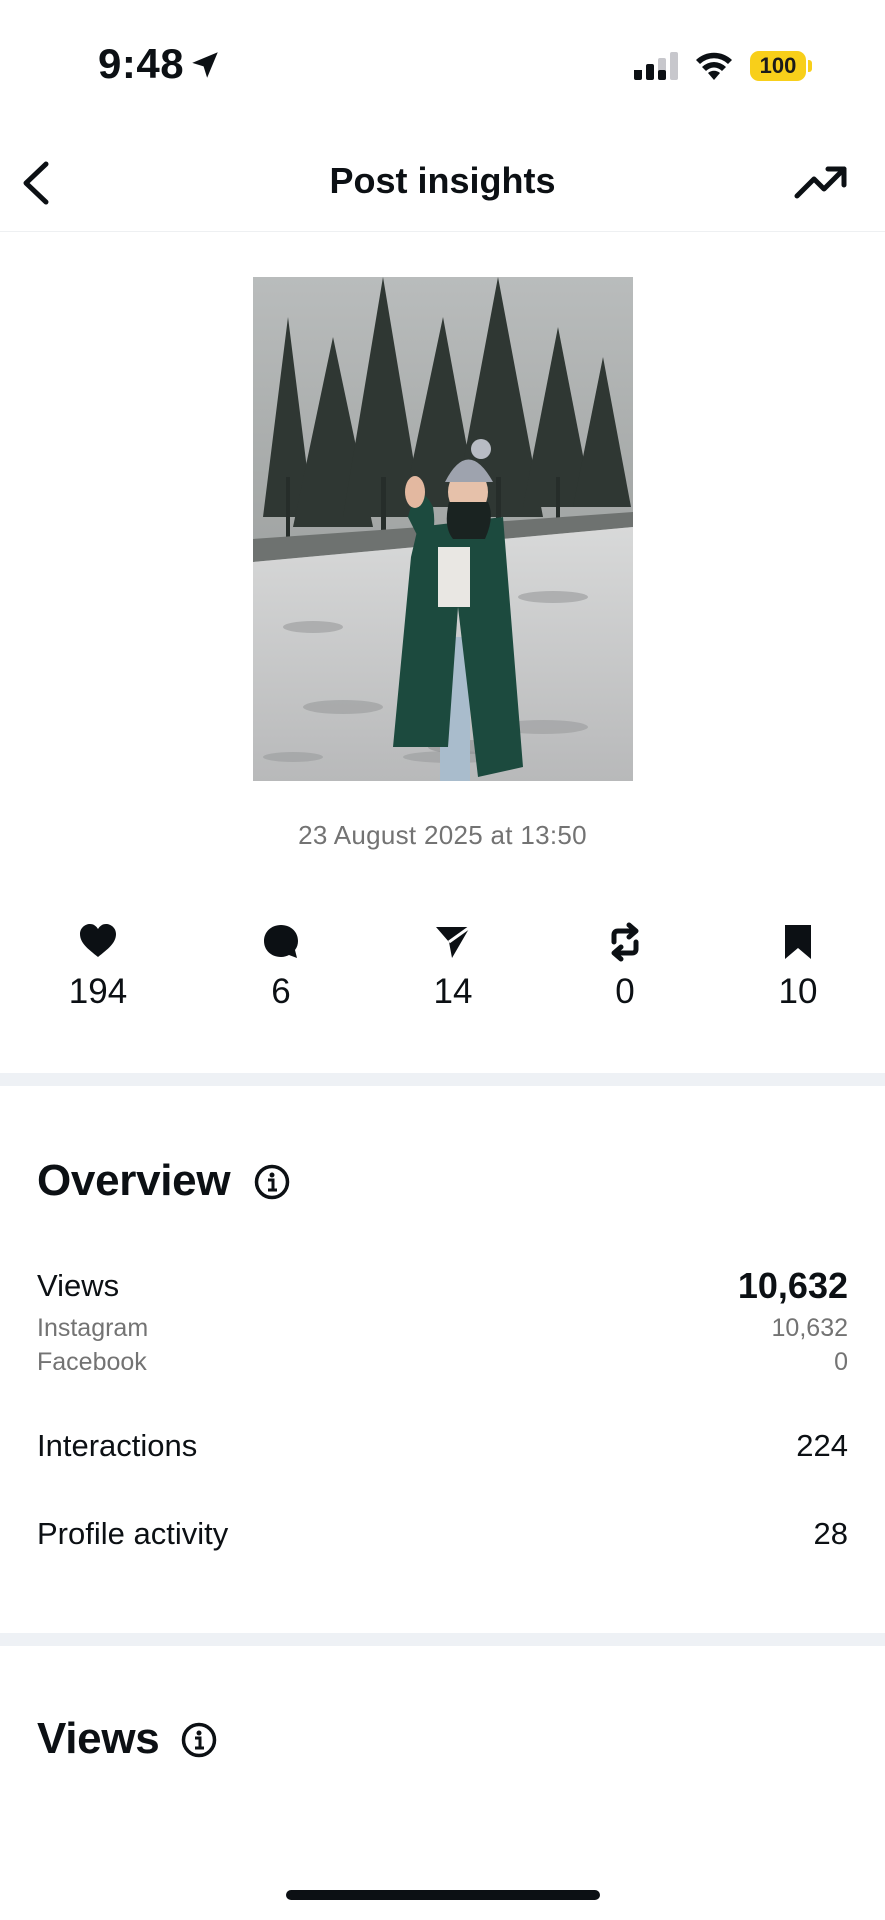  What do you see at coordinates (98, 991) in the screenshot?
I see `likes-count: 194` at bounding box center [98, 991].